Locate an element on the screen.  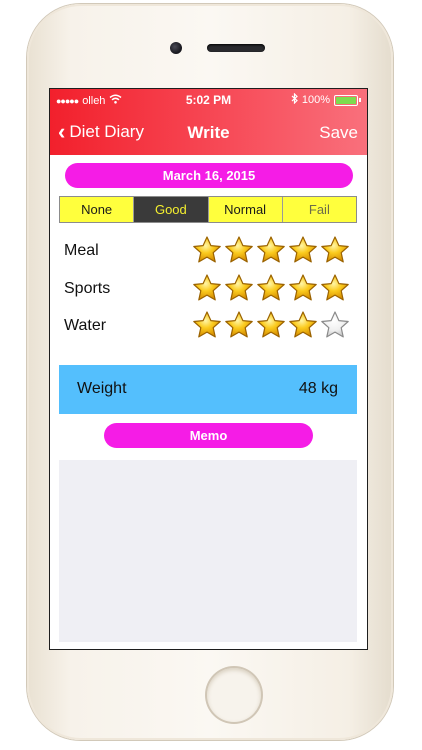
rating-label: Water is located at coordinates (85, 325).